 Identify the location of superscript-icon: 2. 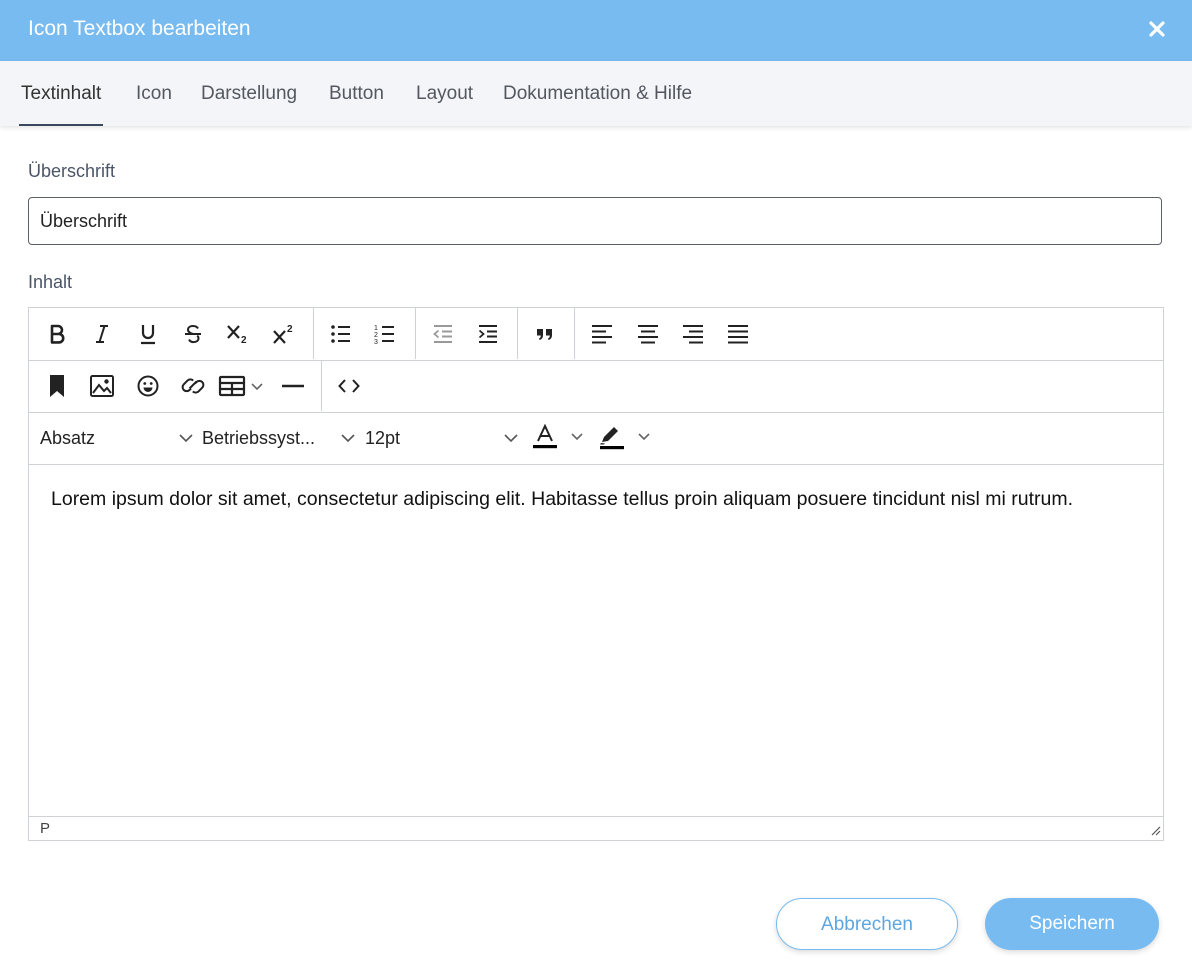
(284, 334).